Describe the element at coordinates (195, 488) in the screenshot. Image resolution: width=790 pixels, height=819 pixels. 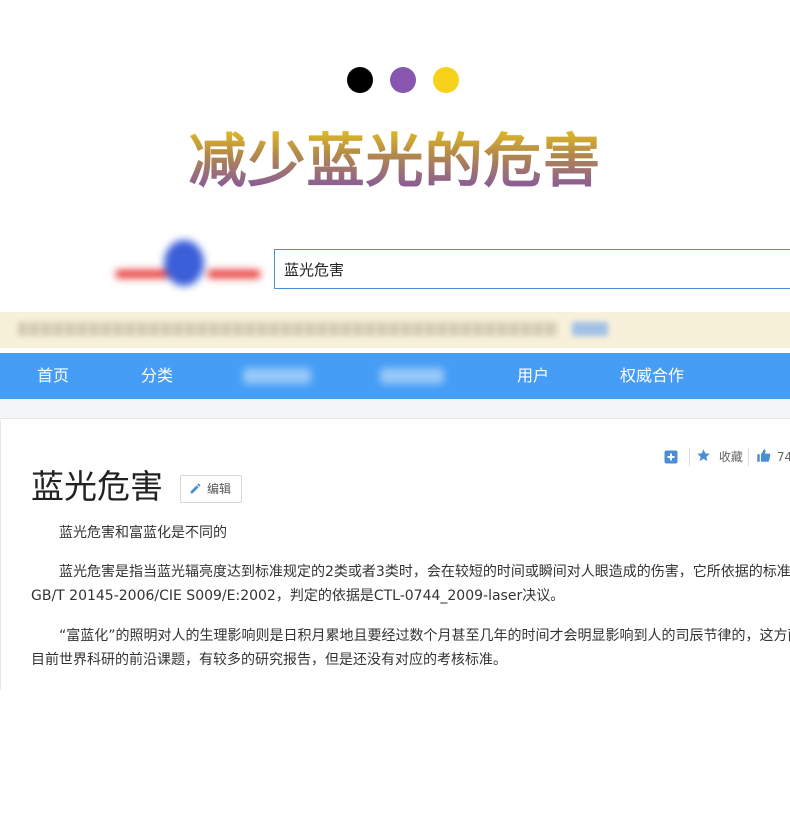
I see `pencil-icon` at that location.